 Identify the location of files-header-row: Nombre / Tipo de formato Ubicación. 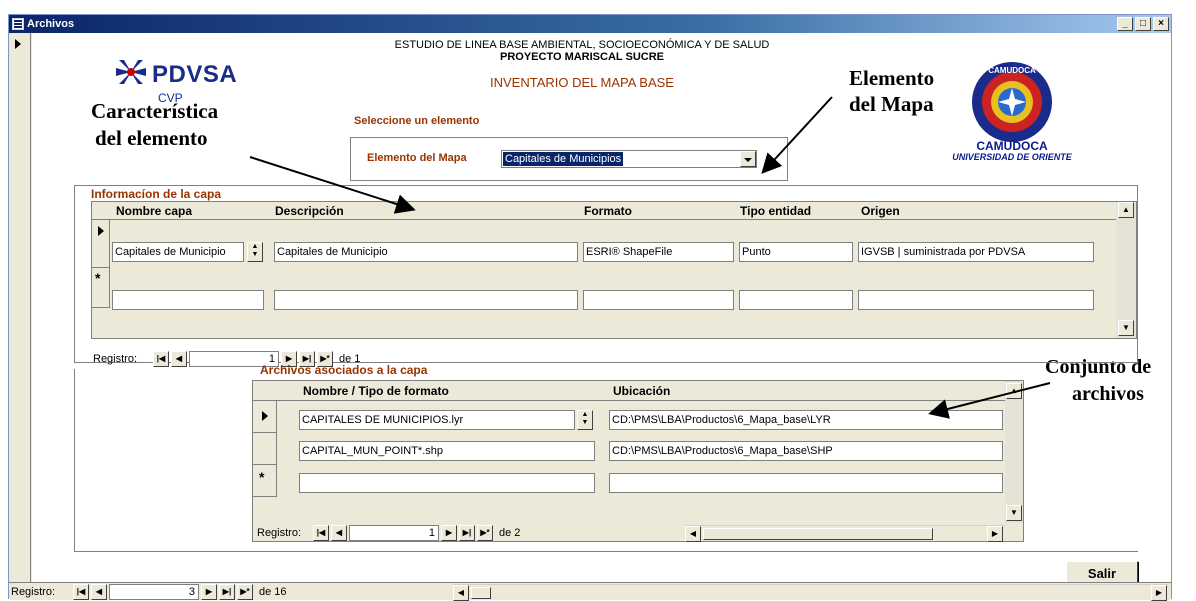
(629, 391).